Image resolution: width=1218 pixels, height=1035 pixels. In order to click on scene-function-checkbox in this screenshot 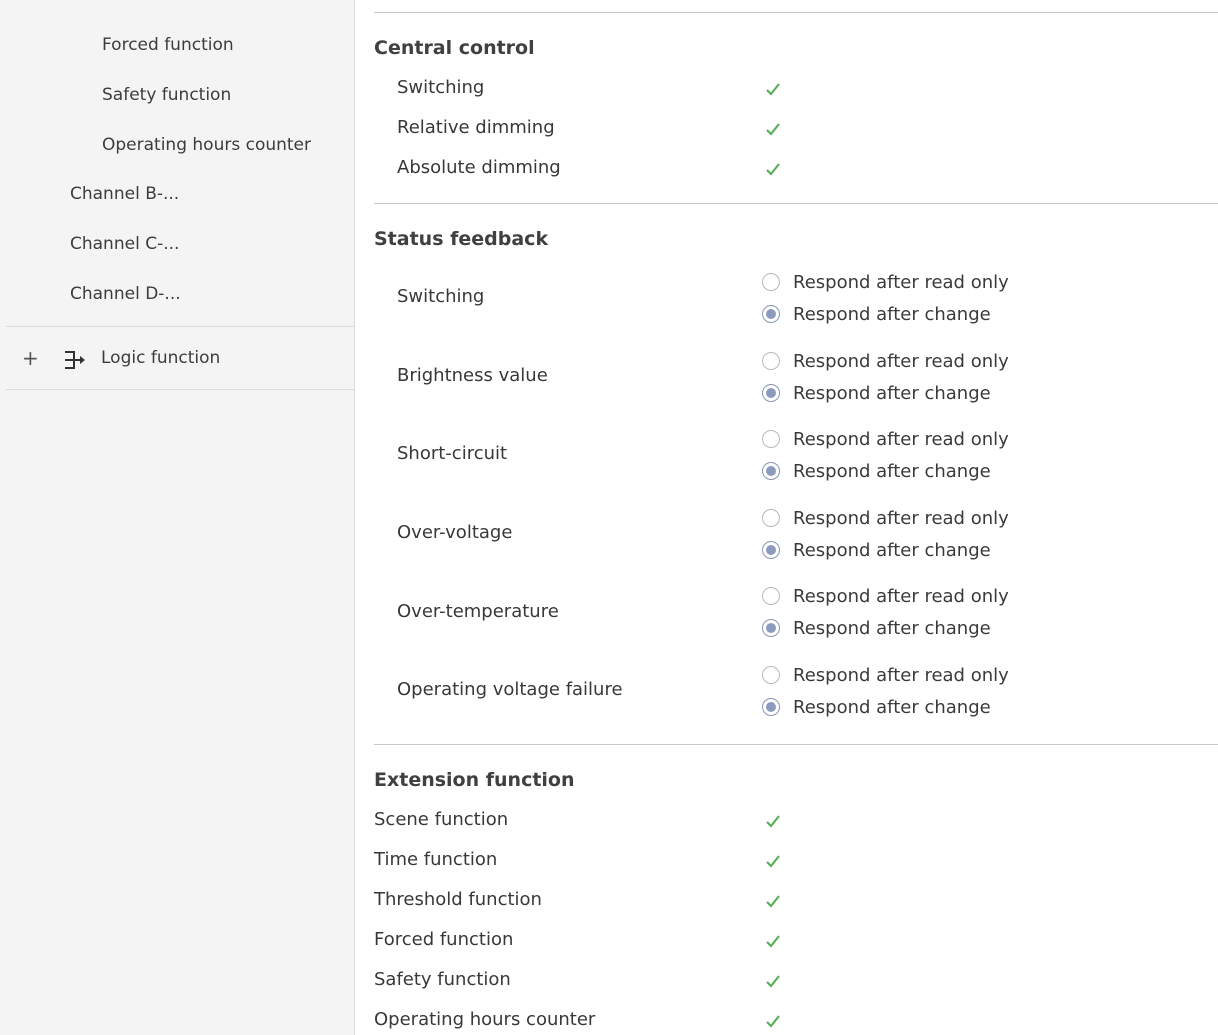, I will do `click(773, 821)`.